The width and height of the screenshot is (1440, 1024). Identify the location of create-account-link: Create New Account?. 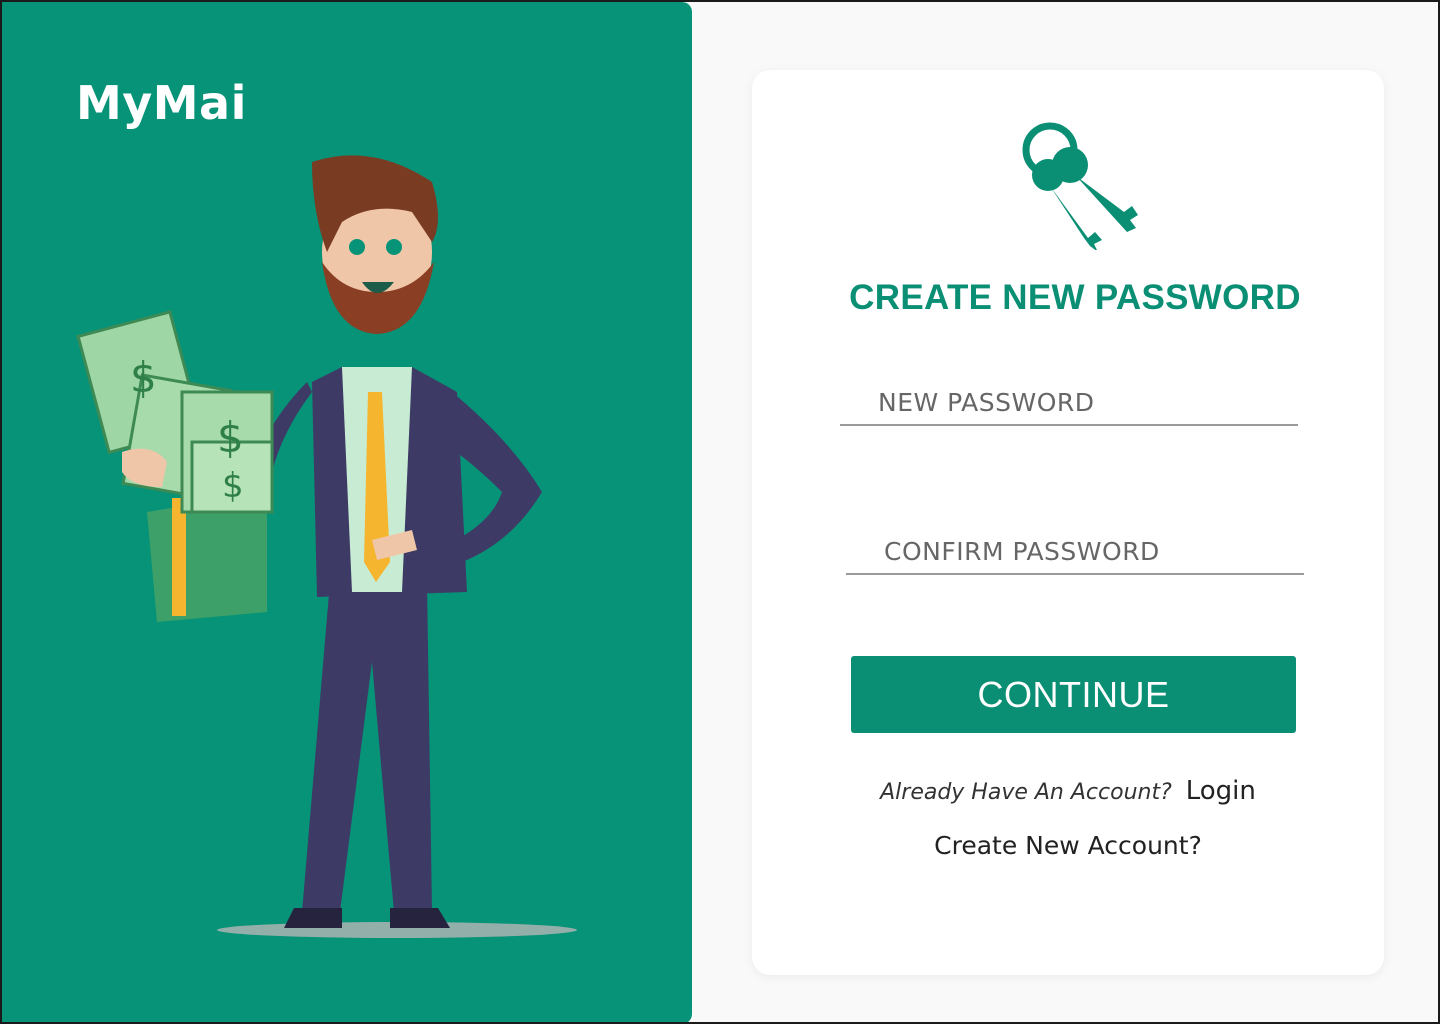
(1068, 845).